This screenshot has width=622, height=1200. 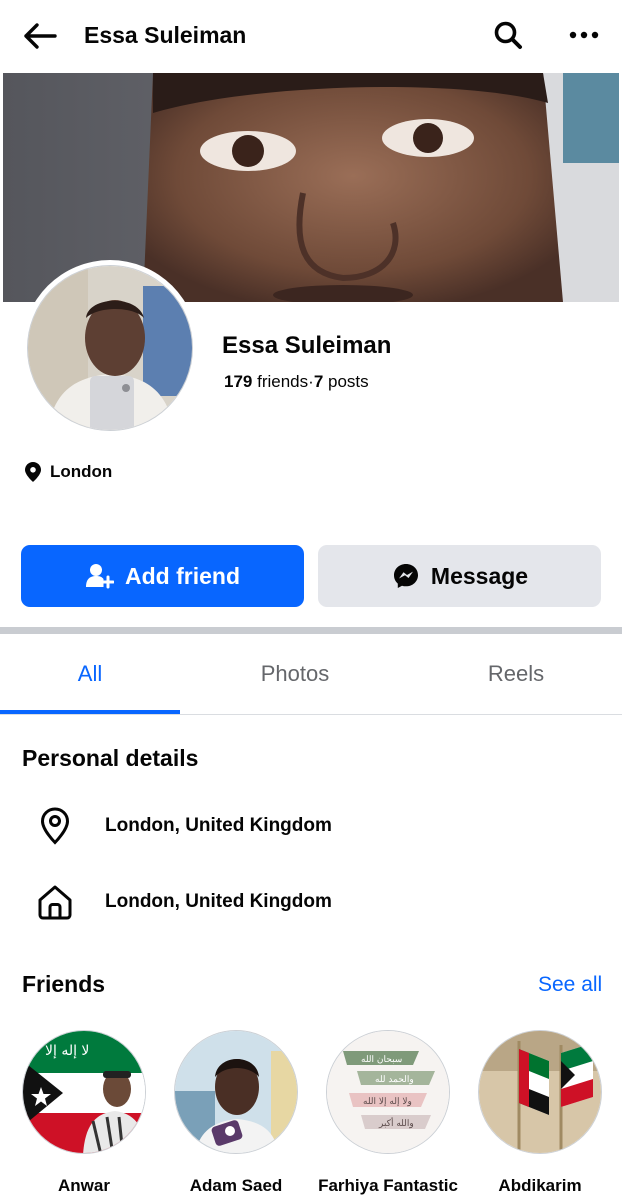 I want to click on current-city-text: London, United Kingdom, so click(x=218, y=825).